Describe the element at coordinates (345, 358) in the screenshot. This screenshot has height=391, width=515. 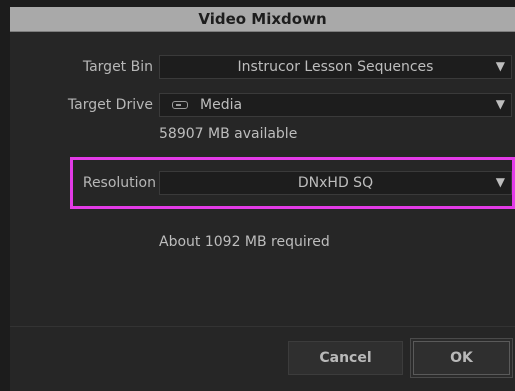
I see `cancel-button: Cancel` at that location.